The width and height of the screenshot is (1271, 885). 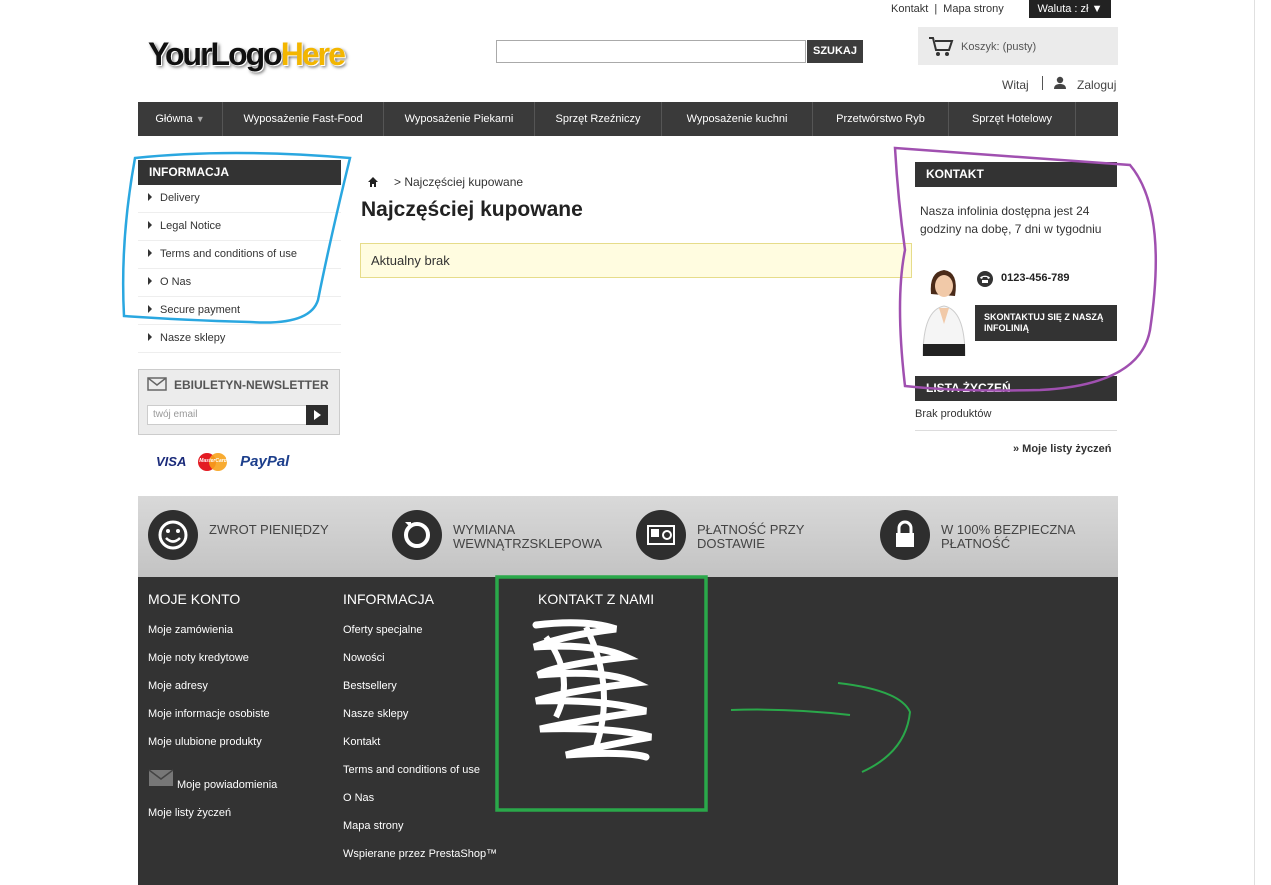 What do you see at coordinates (180, 198) in the screenshot?
I see `info-item-label: Delivery` at bounding box center [180, 198].